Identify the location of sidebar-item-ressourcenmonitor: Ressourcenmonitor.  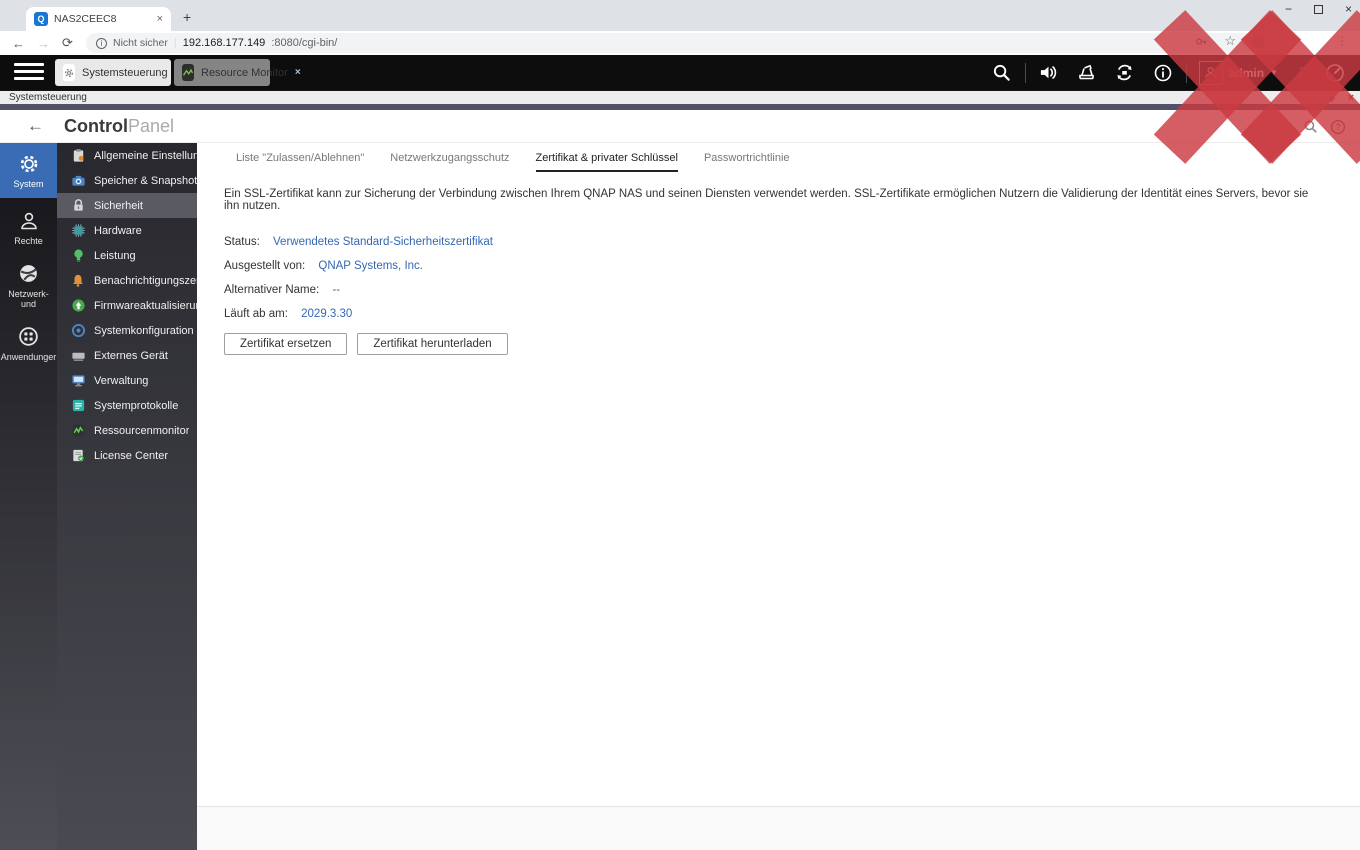
(127, 430).